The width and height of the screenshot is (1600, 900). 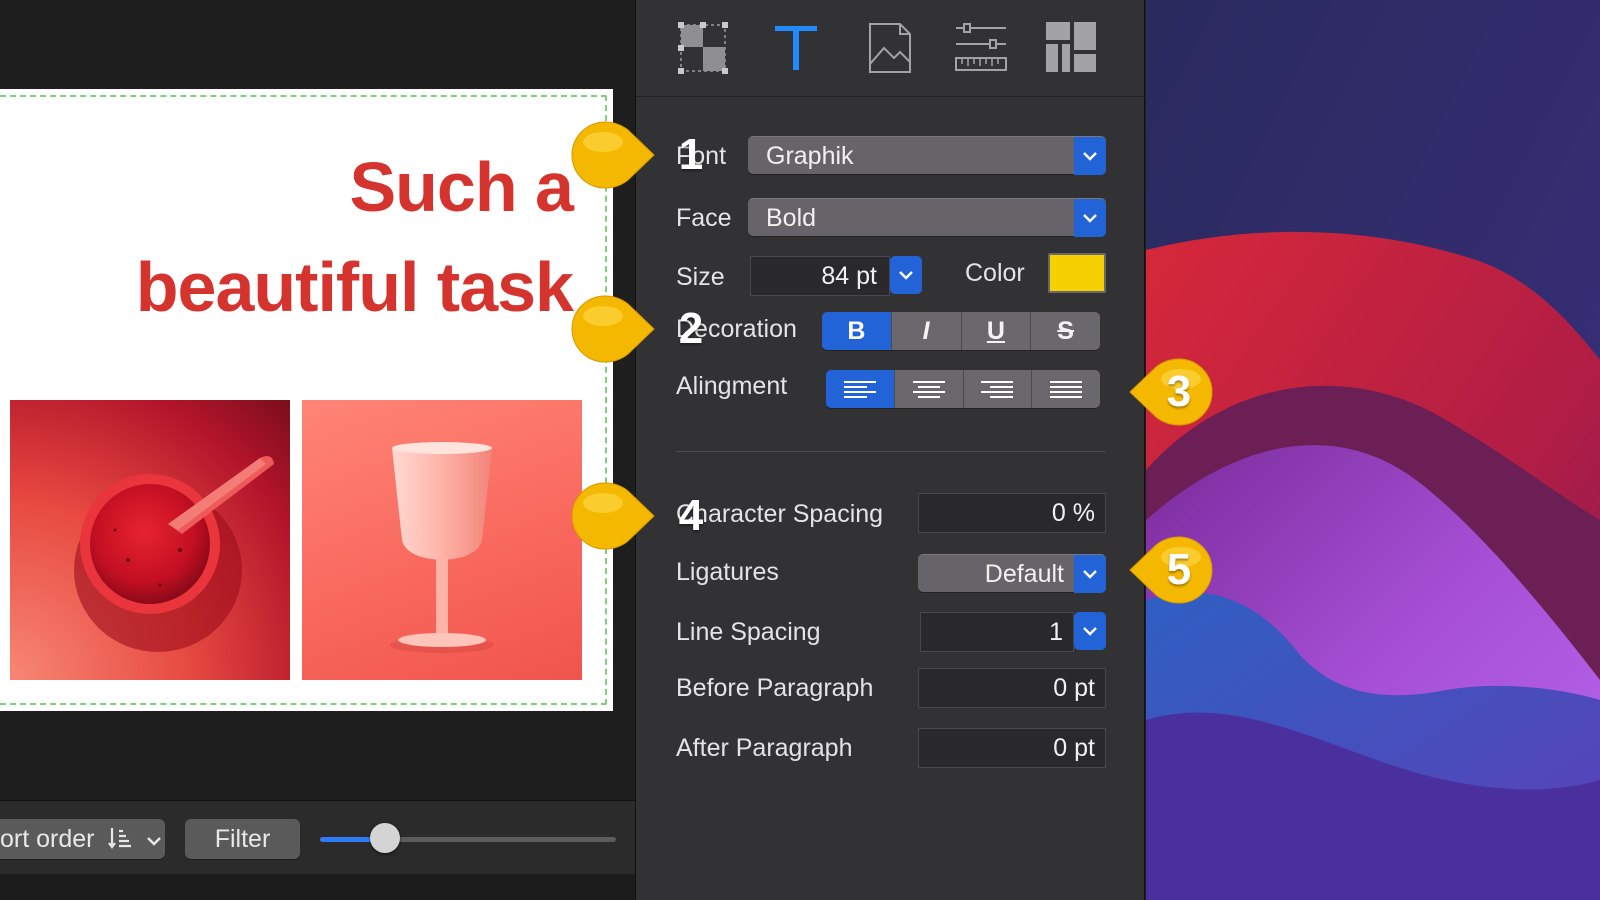 I want to click on sort-order-button: ort order, so click(x=82, y=839).